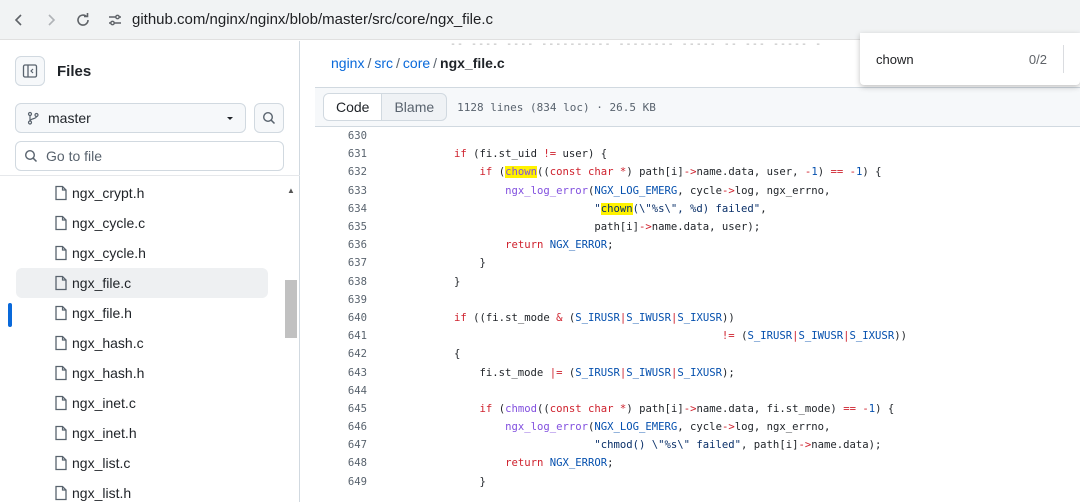 This screenshot has width=1080, height=502. I want to click on back-button, so click(19, 20).